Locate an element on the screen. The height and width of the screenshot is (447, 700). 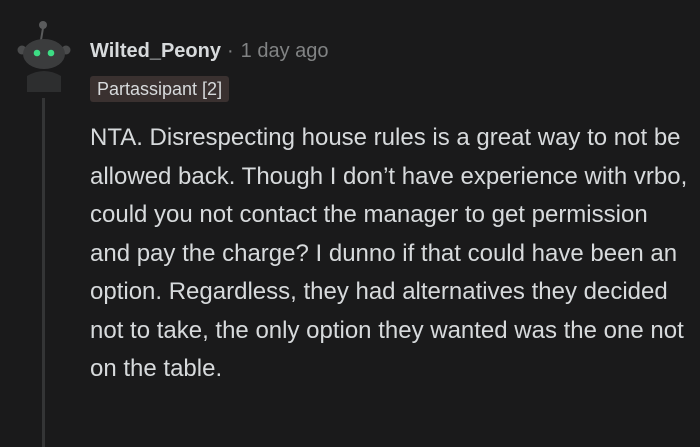
snoo-avatar-icon is located at coordinates (45, 54).